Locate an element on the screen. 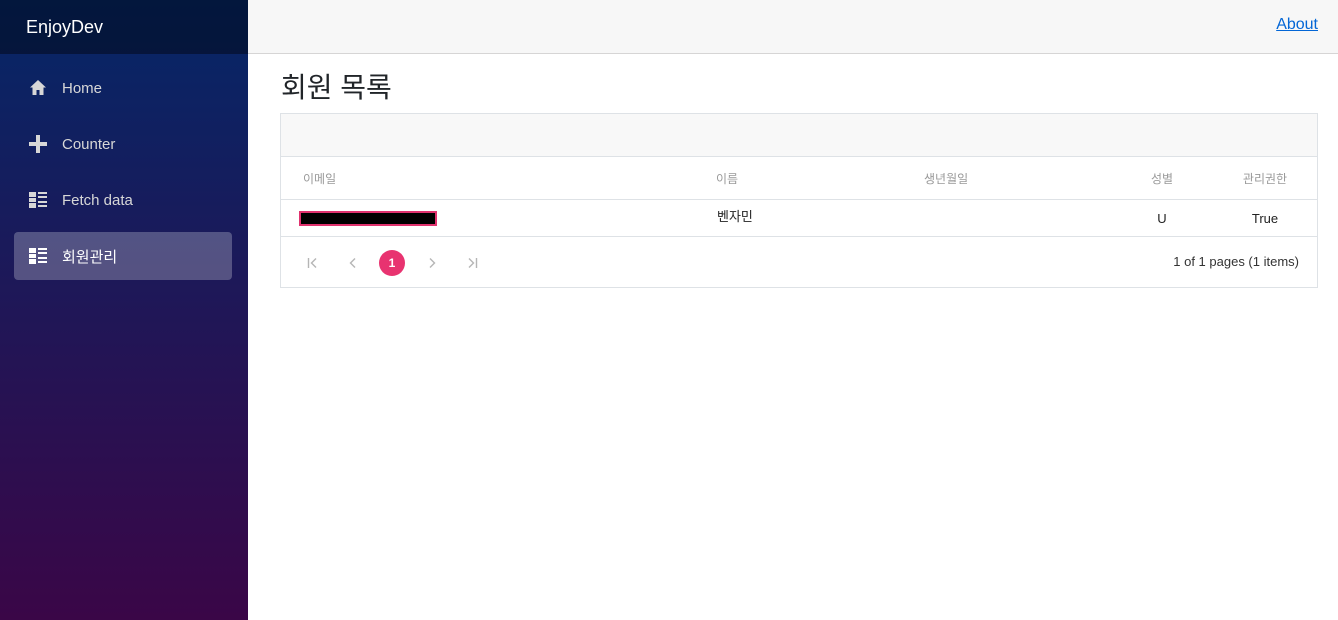 This screenshot has height=620, width=1338. next-page-button is located at coordinates (432, 263).